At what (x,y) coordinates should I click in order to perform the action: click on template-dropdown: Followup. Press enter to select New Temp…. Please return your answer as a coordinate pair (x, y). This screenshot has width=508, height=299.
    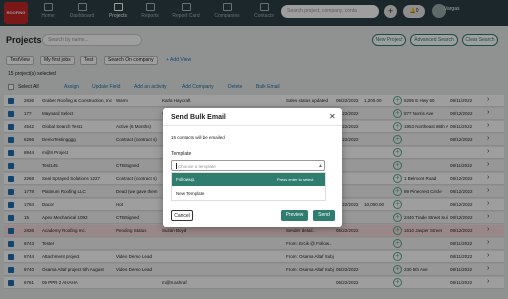
    Looking at the image, I should click on (248, 186).